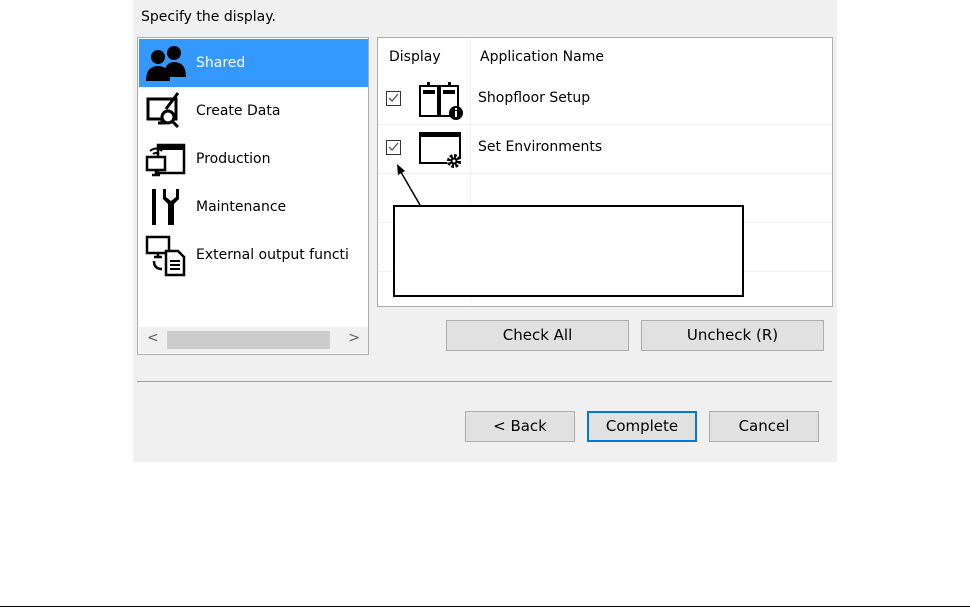  What do you see at coordinates (568, 251) in the screenshot?
I see `callout-box` at bounding box center [568, 251].